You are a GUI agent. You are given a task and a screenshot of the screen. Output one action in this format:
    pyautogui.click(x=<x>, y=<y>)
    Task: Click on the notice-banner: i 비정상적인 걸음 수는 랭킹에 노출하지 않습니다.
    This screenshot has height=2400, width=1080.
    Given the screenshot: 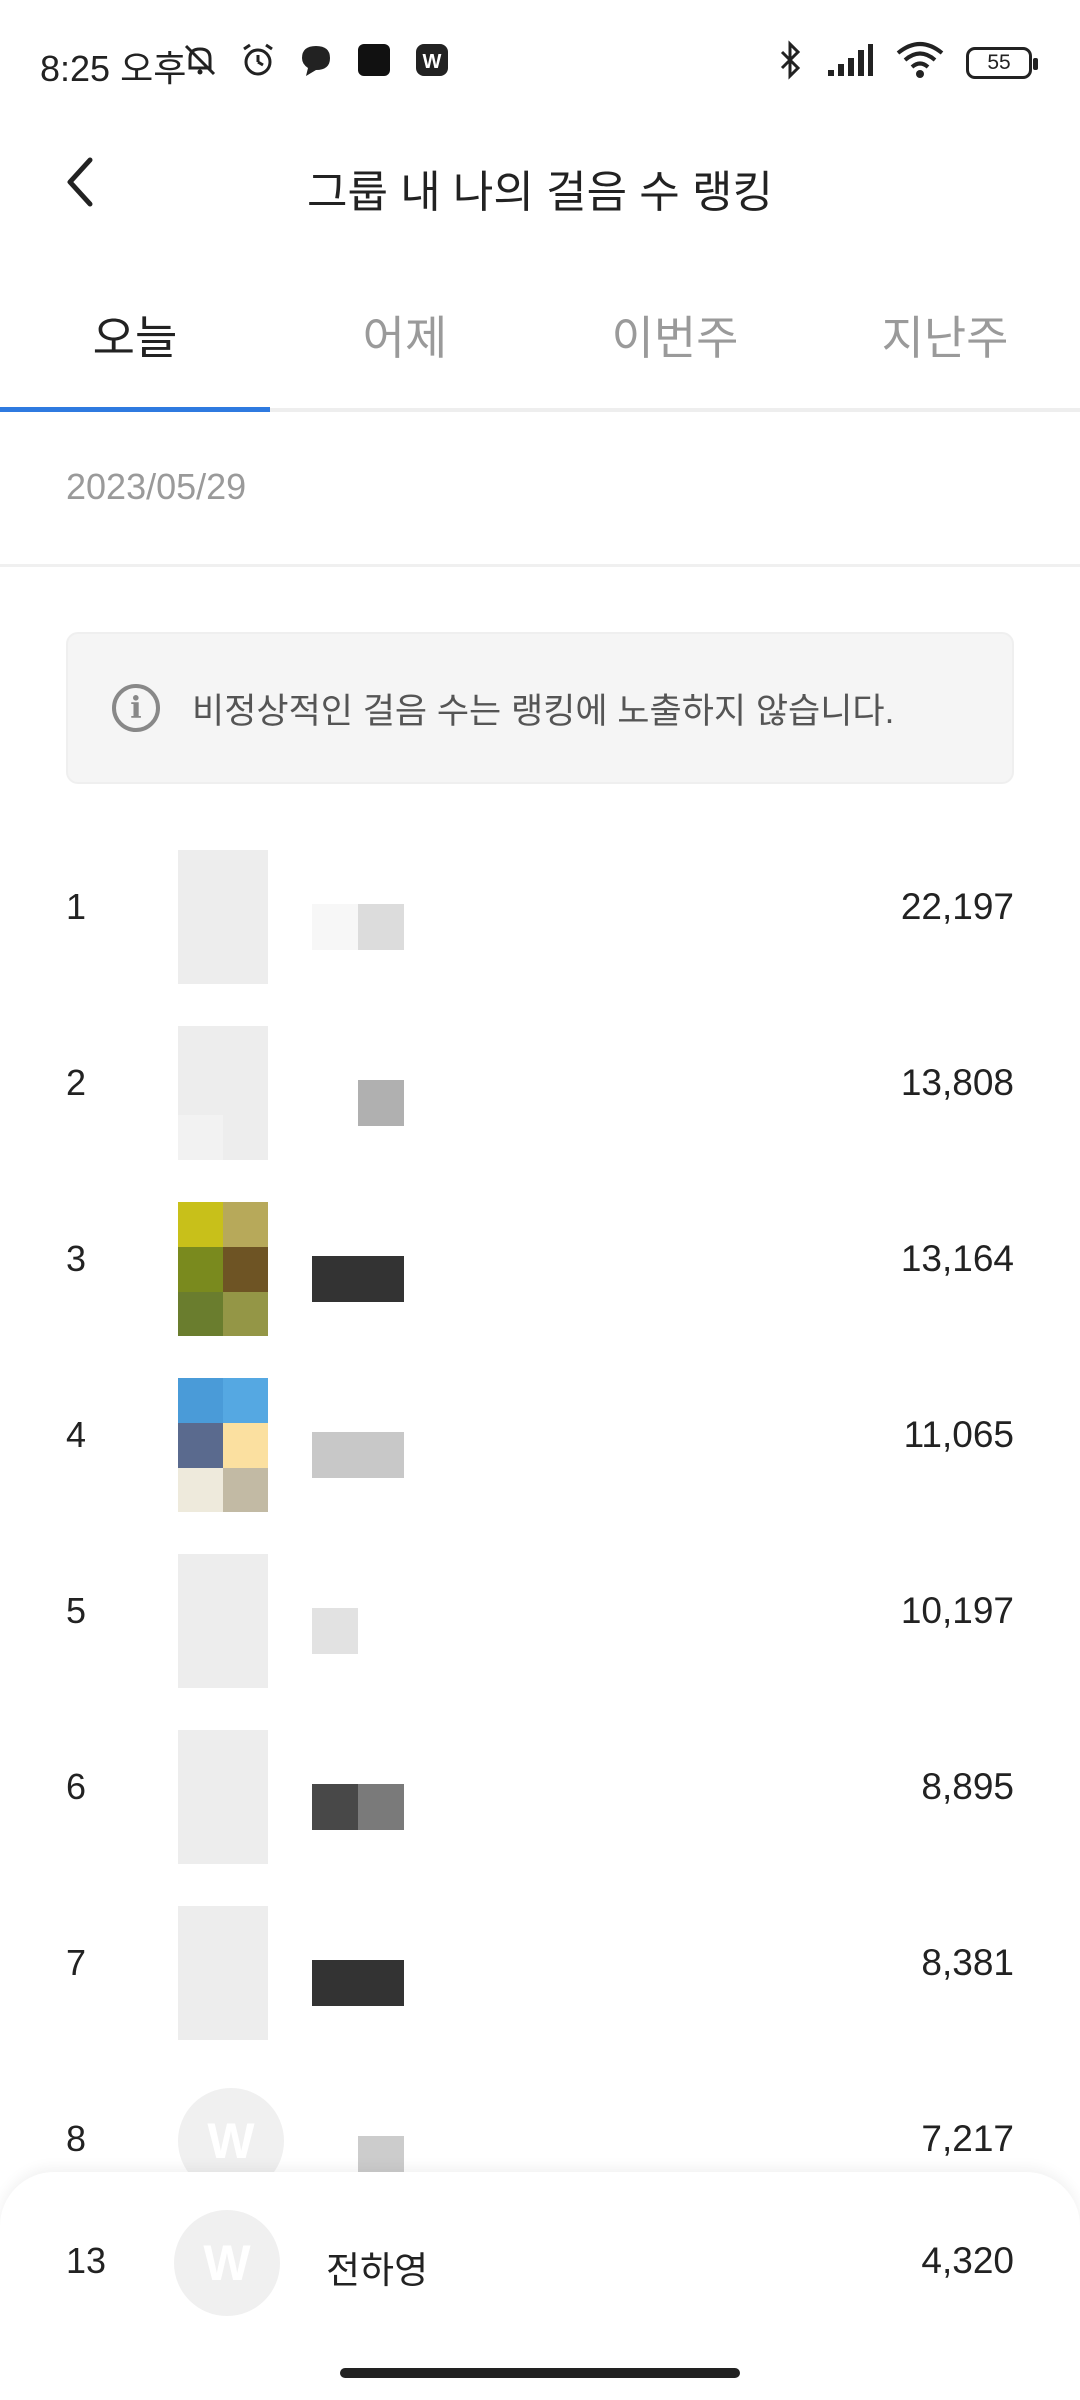 What is the action you would take?
    pyautogui.click(x=540, y=708)
    